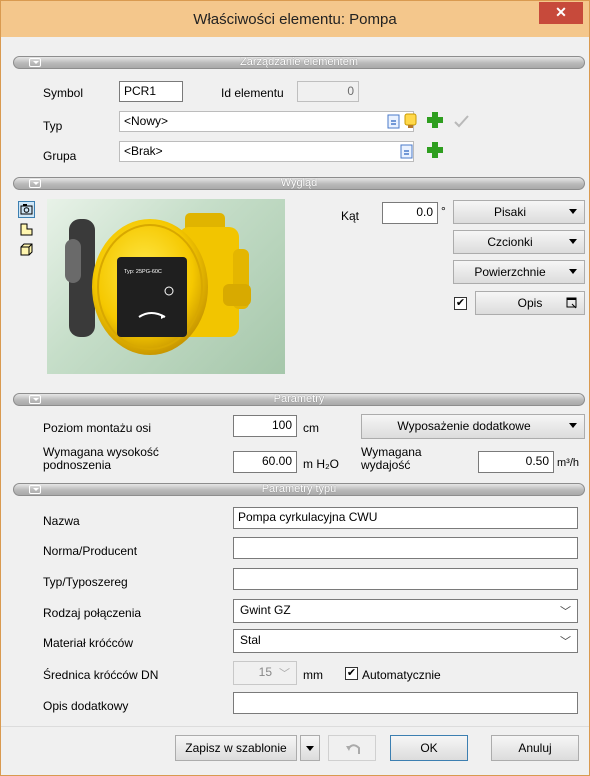 The width and height of the screenshot is (590, 776). What do you see at coordinates (313, 675) in the screenshot?
I see `dn-unit: mm` at bounding box center [313, 675].